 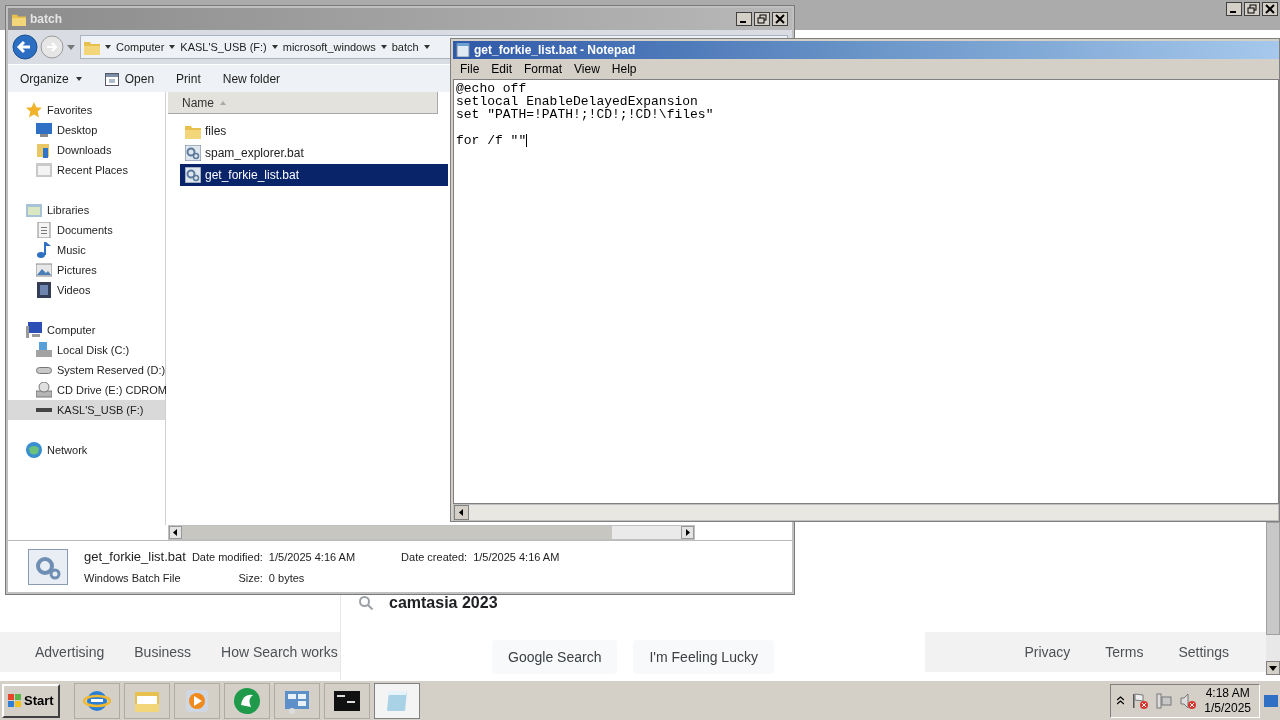 I want to click on drive-icon, so click(x=44, y=370).